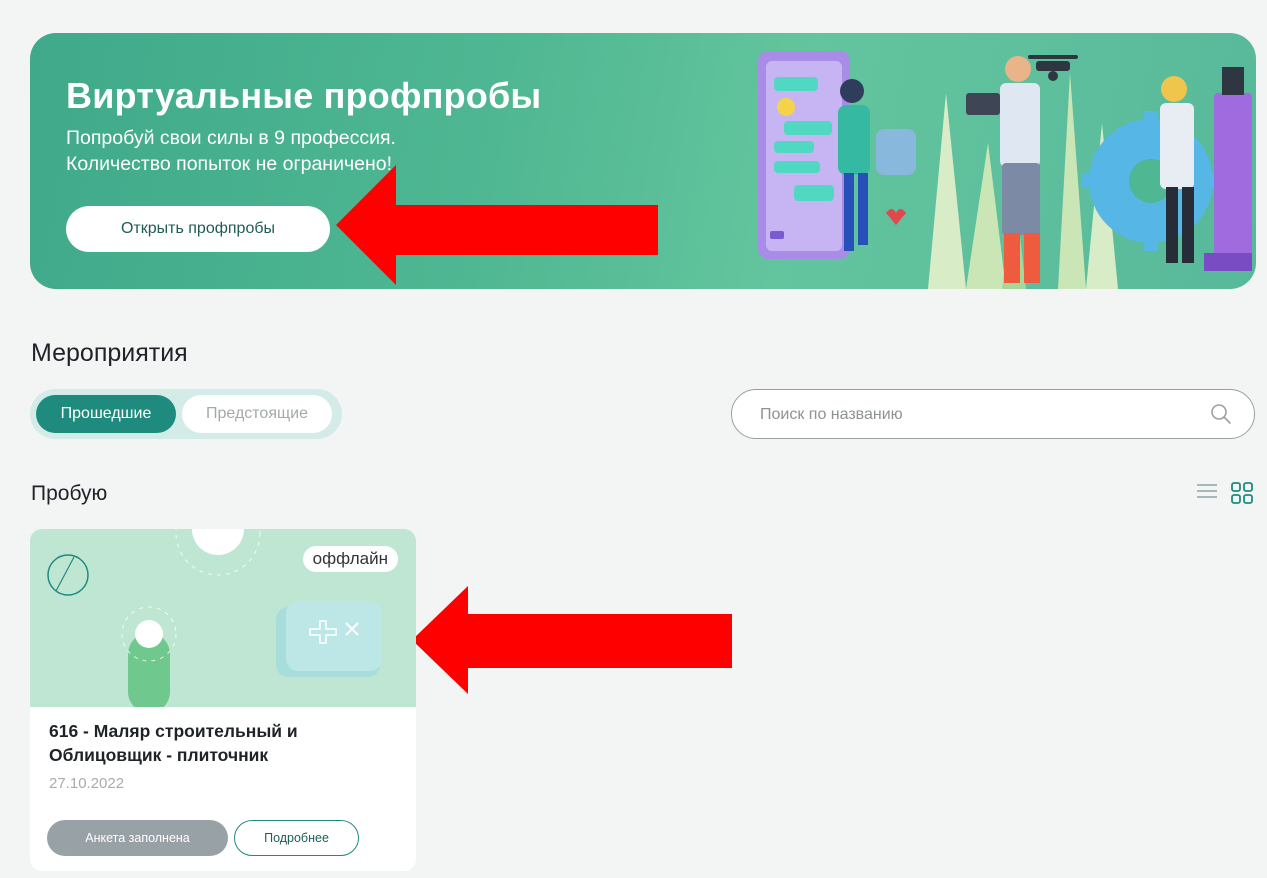 This screenshot has height=878, width=1267. What do you see at coordinates (1221, 414) in the screenshot?
I see `search-icon` at bounding box center [1221, 414].